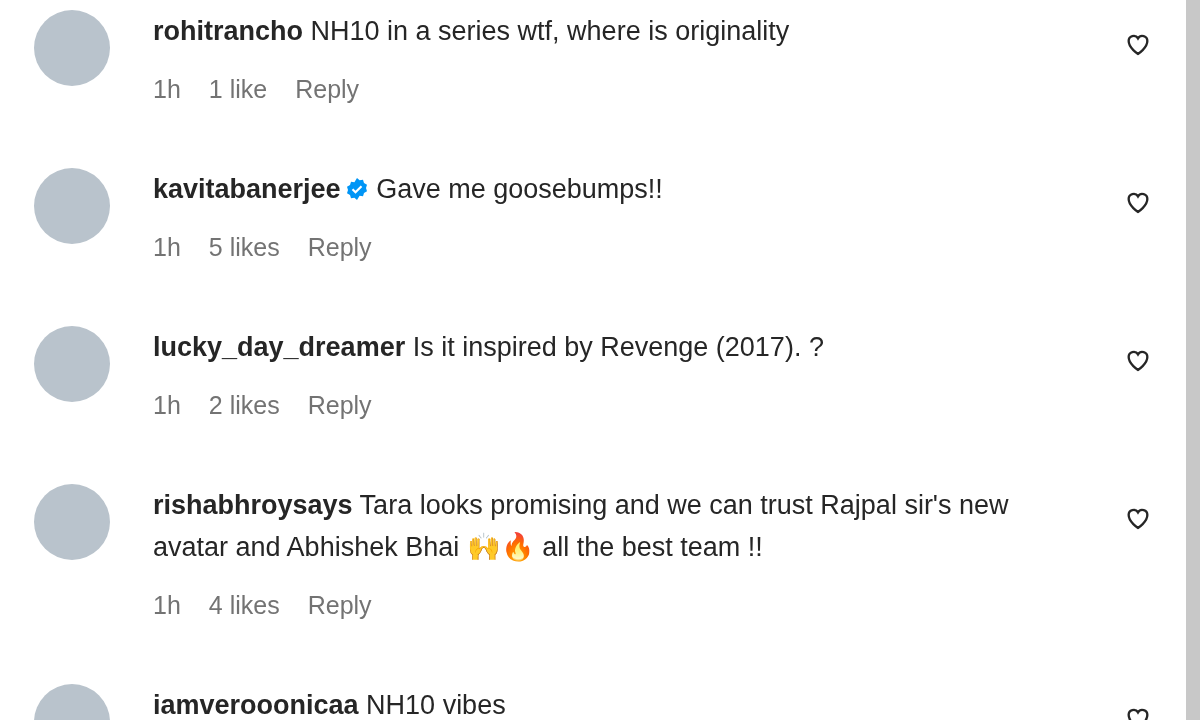 This screenshot has height=720, width=1200. I want to click on scrollbar, so click(1193, 360).